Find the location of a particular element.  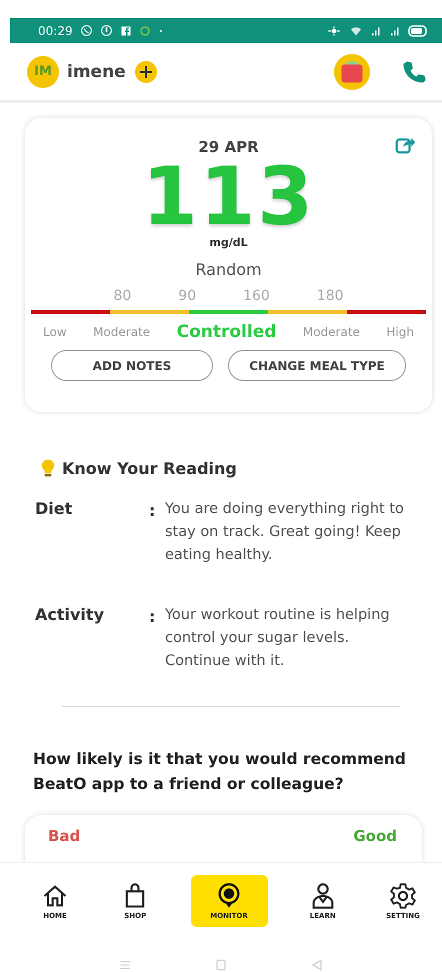

row-label: Diet is located at coordinates (54, 509).